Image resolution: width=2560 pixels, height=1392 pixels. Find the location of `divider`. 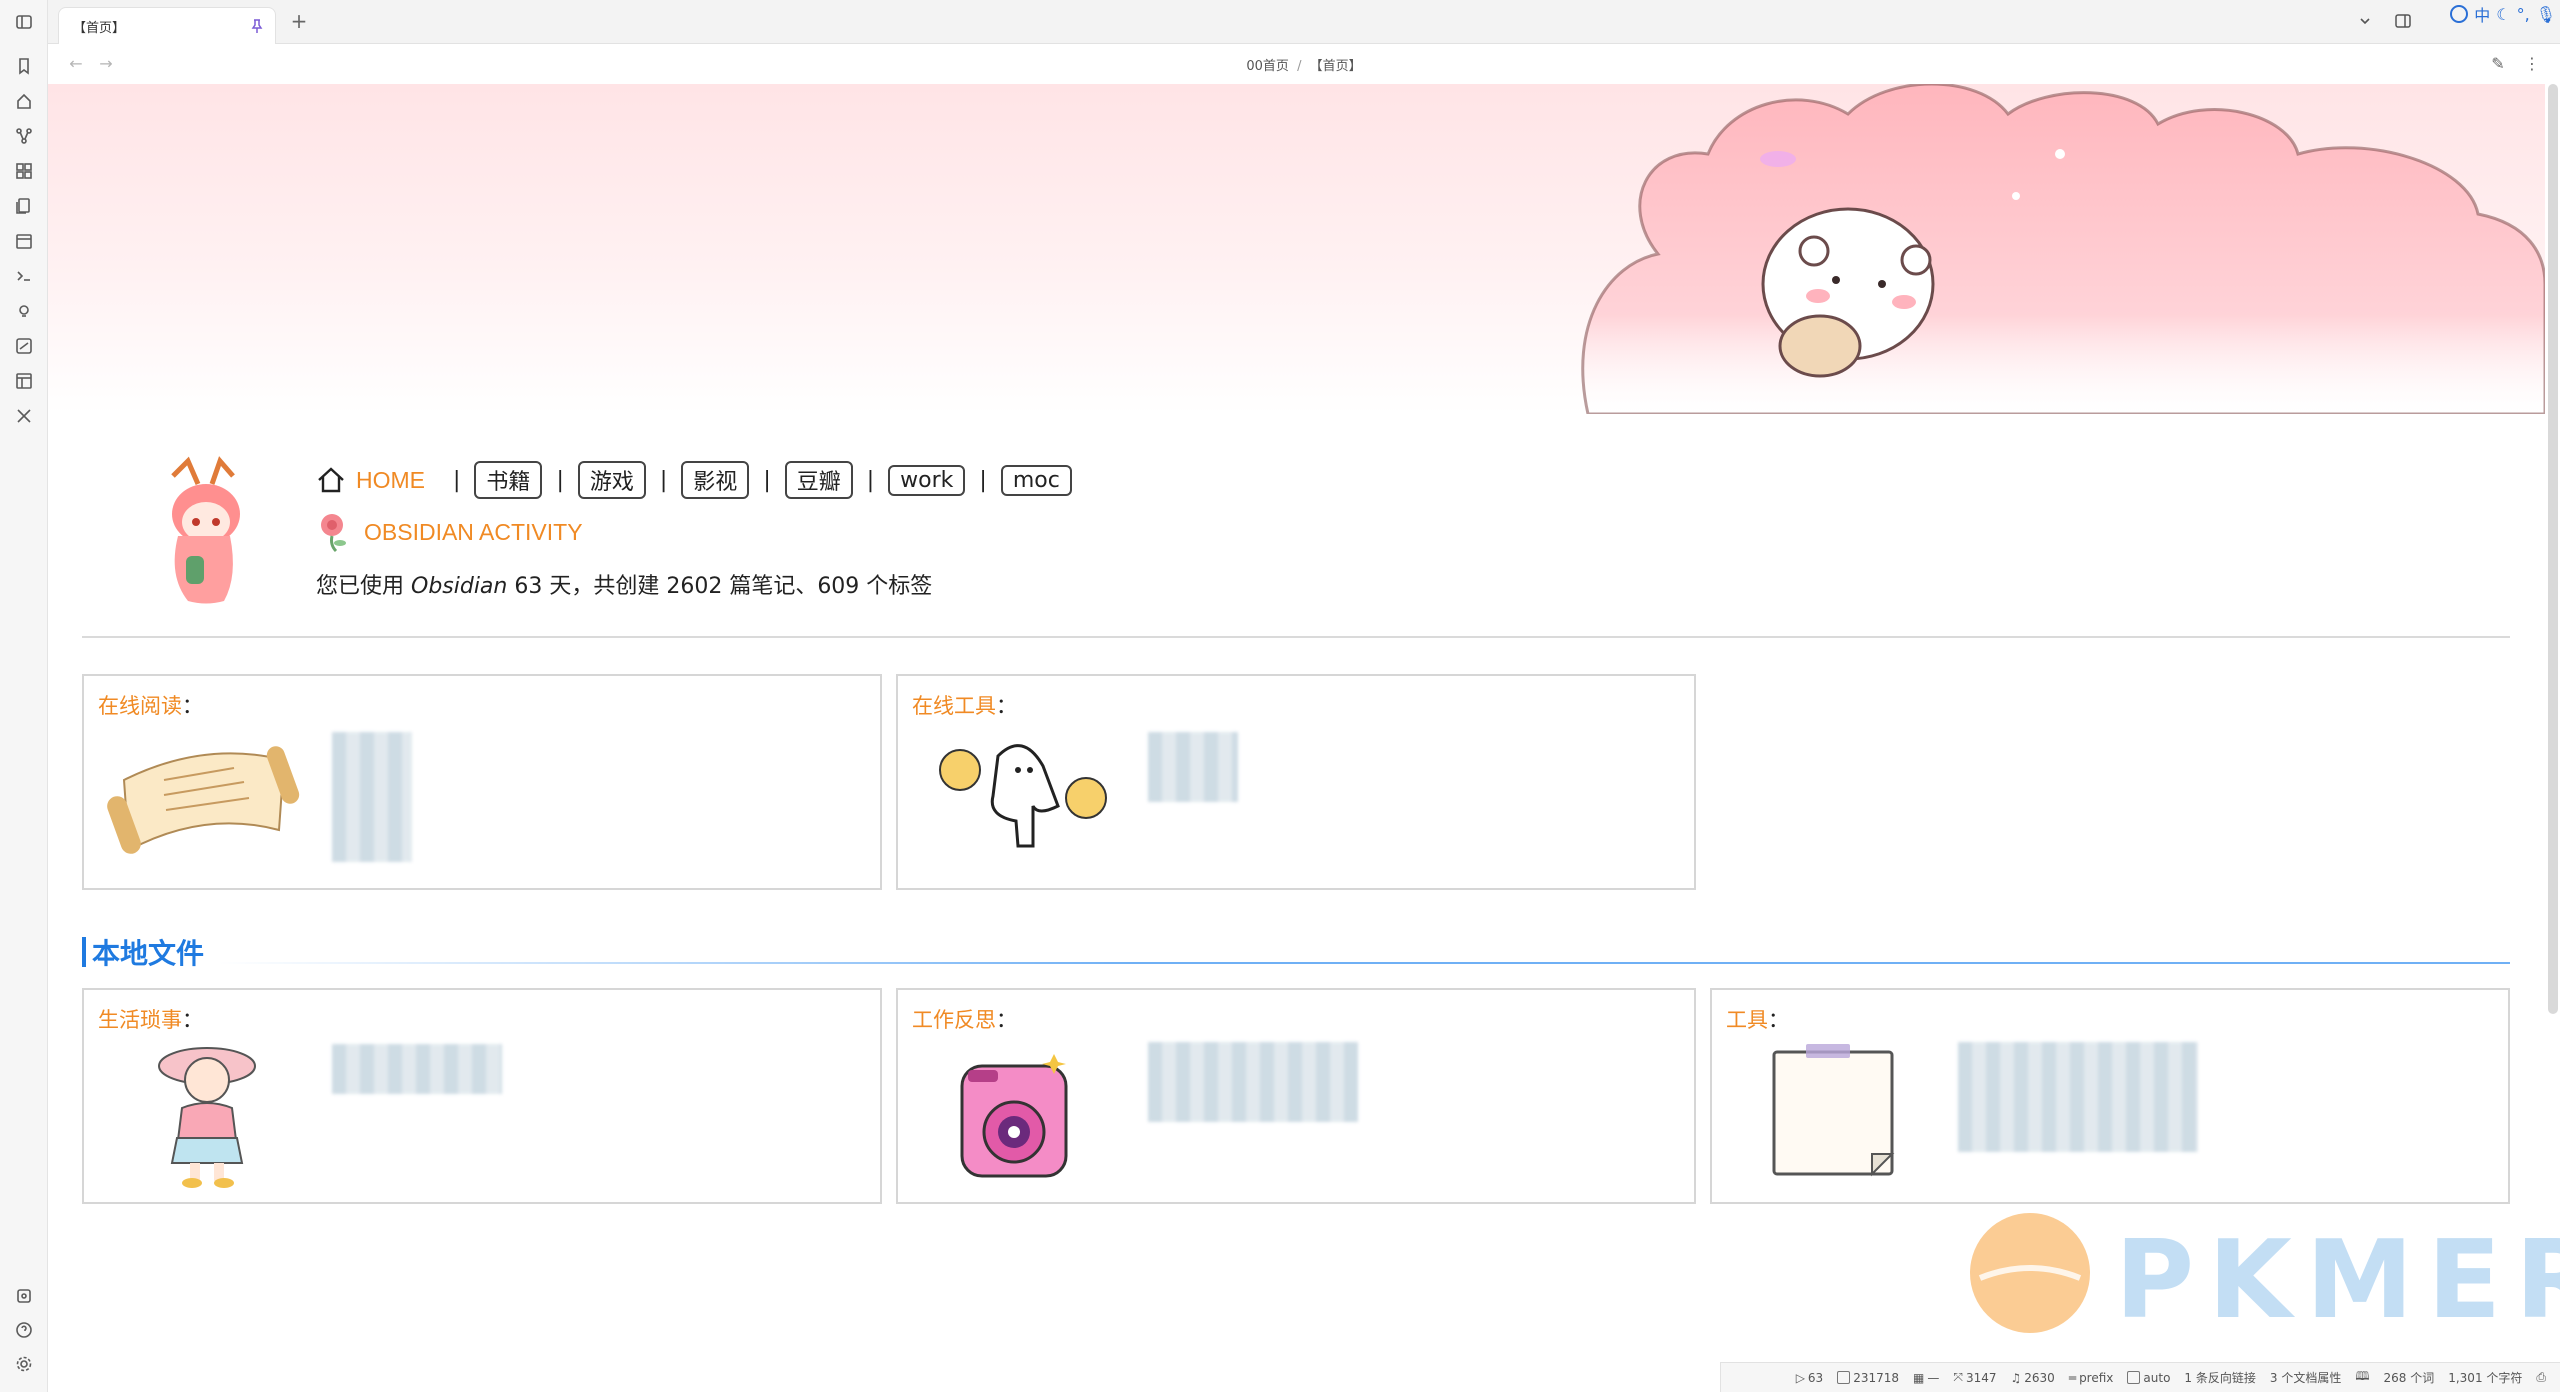

divider is located at coordinates (1296, 637).